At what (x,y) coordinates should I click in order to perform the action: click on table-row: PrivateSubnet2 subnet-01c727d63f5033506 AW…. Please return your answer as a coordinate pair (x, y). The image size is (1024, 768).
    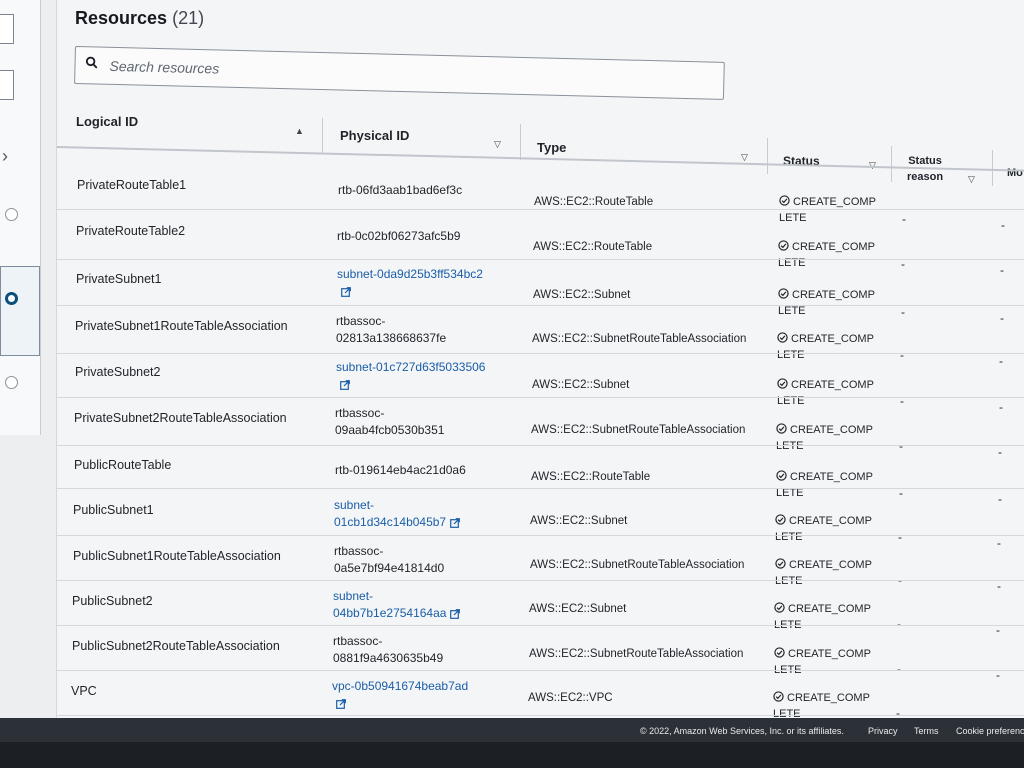
    Looking at the image, I should click on (540, 384).